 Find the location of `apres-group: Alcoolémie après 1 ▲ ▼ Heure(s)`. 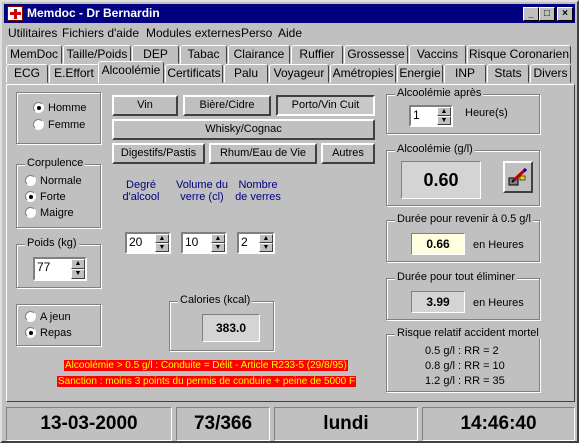

apres-group: Alcoolémie après 1 ▲ ▼ Heure(s) is located at coordinates (463, 110).